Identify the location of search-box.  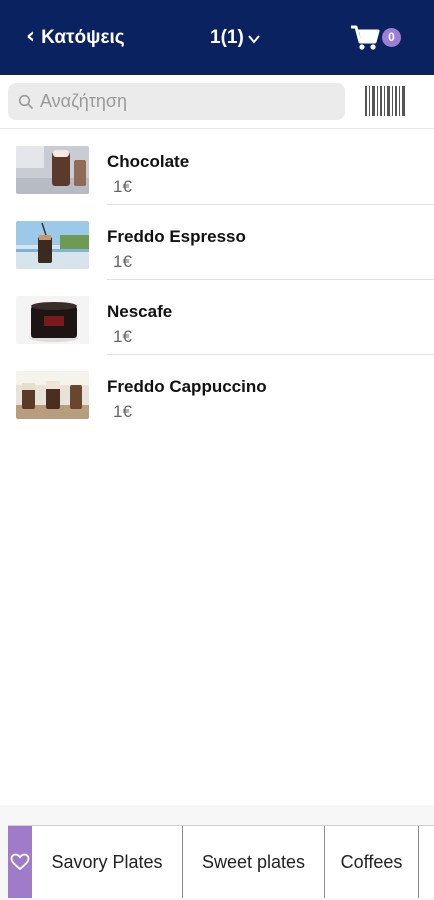
(176, 101).